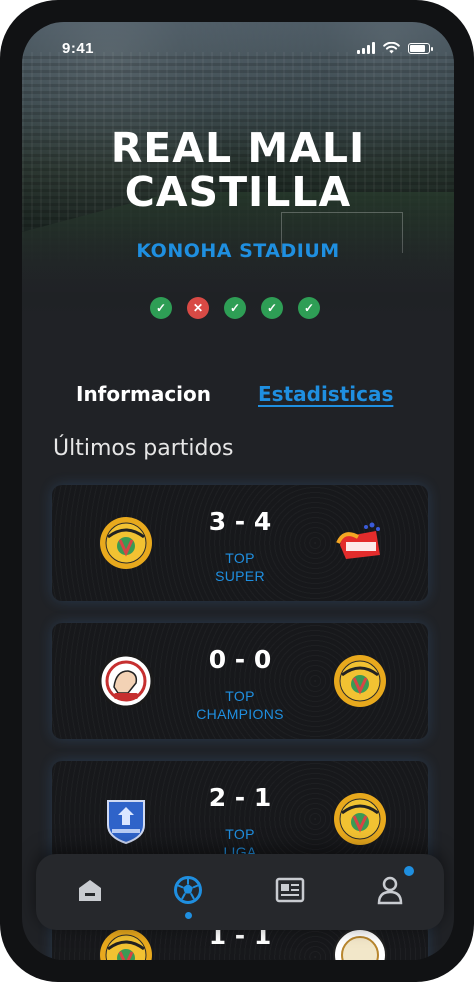  What do you see at coordinates (78, 48) in the screenshot?
I see `status-time: 9:41` at bounding box center [78, 48].